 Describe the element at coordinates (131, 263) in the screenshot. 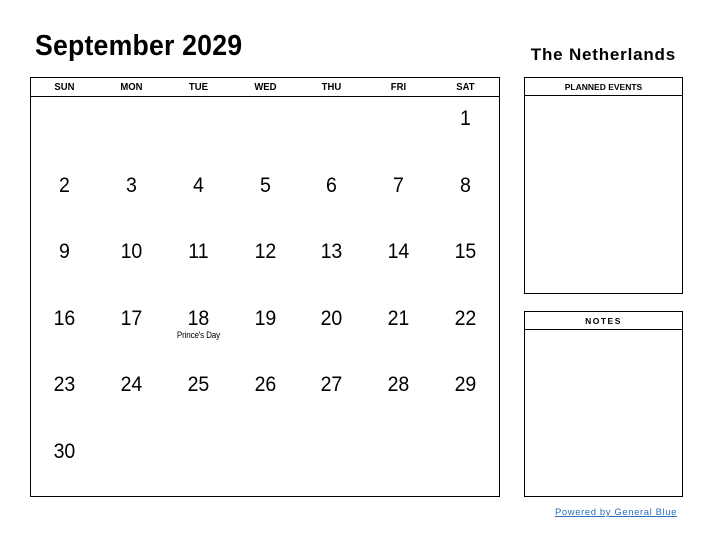

I see `day-cell: 10` at that location.